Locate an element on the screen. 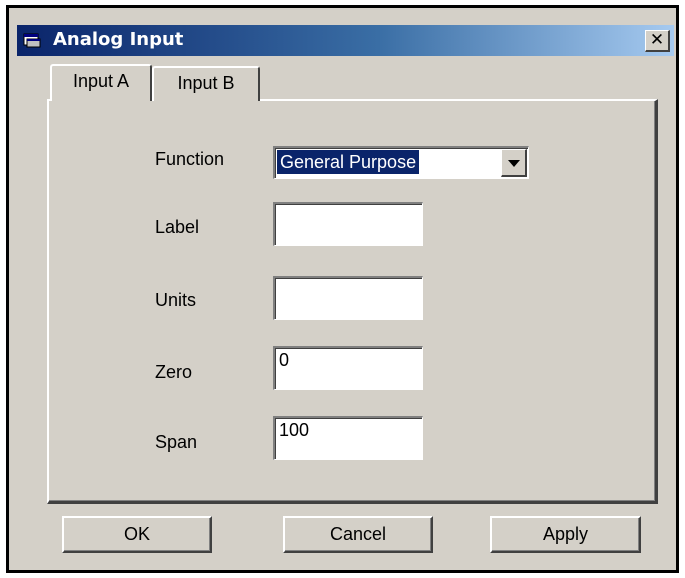 This screenshot has width=685, height=578. zero-label: Zero is located at coordinates (174, 372).